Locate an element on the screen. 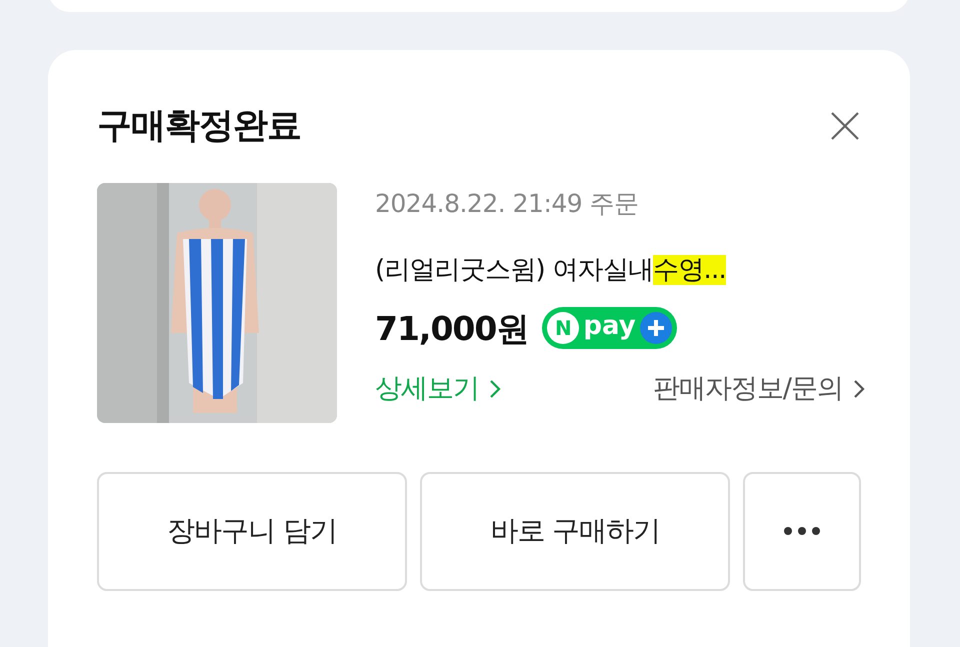 The image size is (960, 647). plus-icon is located at coordinates (656, 328).